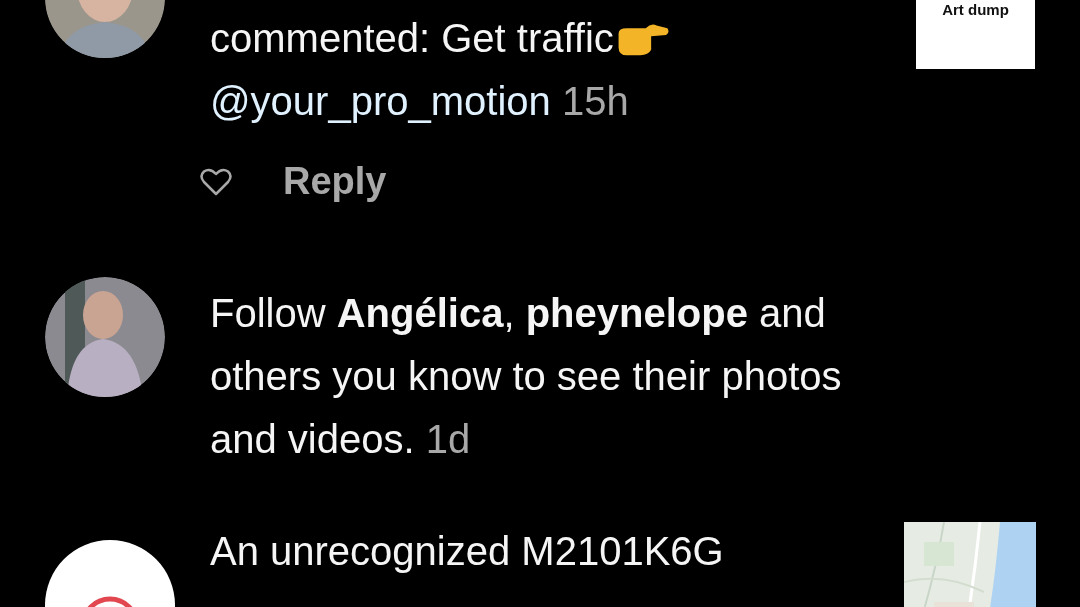 The height and width of the screenshot is (607, 1080). Describe the element at coordinates (335, 181) in the screenshot. I see `reply-button: Reply` at that location.